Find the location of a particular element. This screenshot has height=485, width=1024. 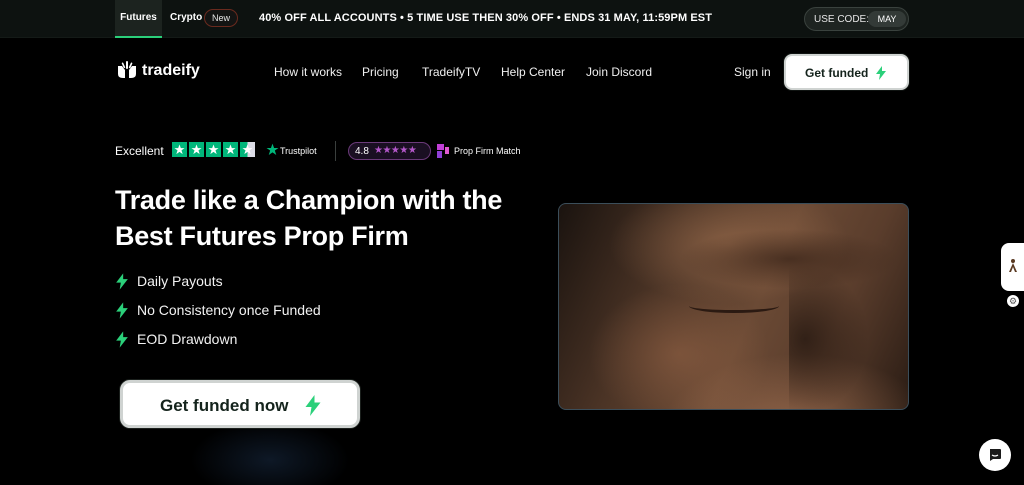

prop-firm-match-logo-icon is located at coordinates (443, 151).